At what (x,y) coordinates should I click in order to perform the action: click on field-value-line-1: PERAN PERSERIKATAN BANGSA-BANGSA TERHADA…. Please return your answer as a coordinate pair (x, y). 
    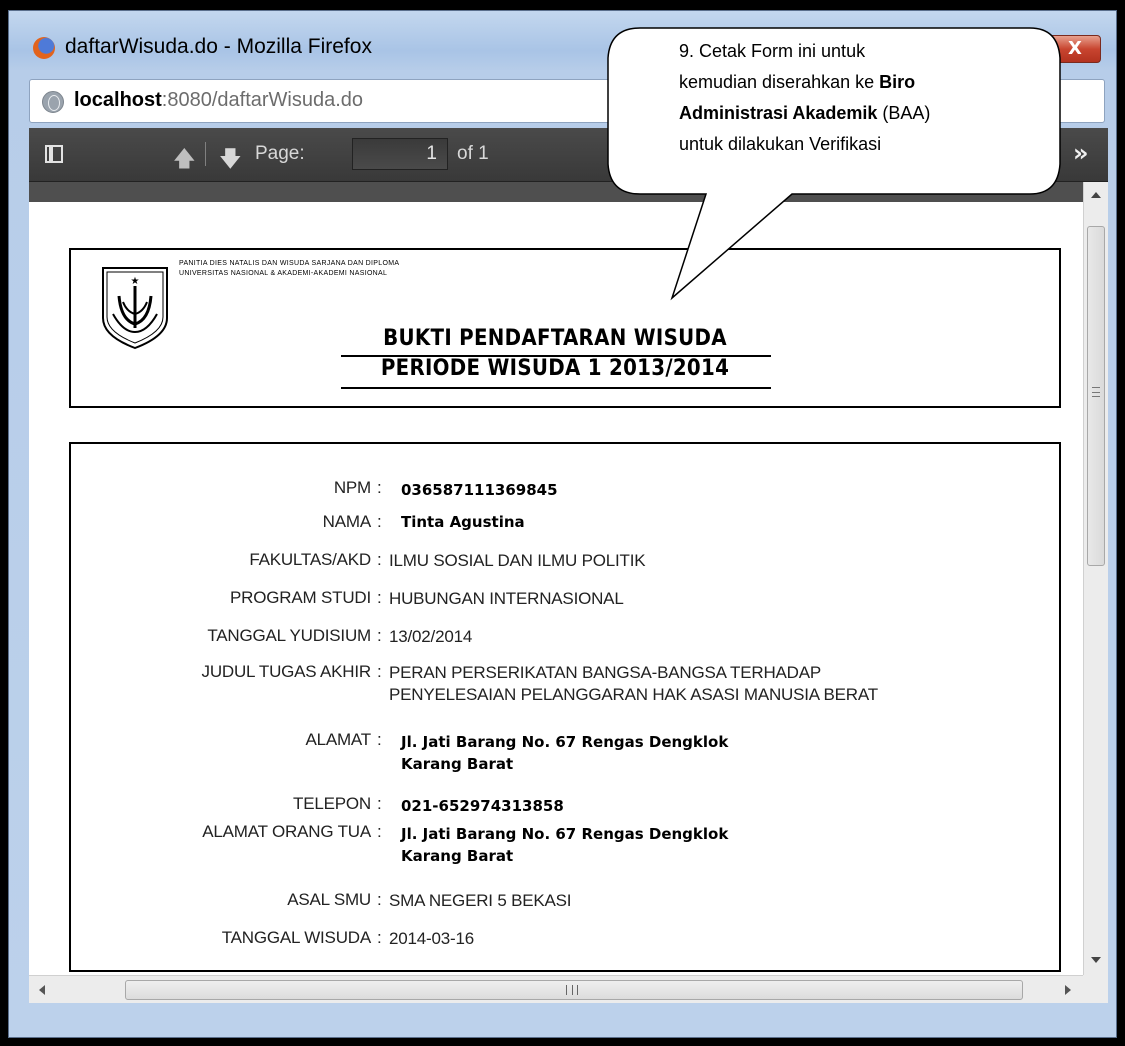
    Looking at the image, I should click on (605, 672).